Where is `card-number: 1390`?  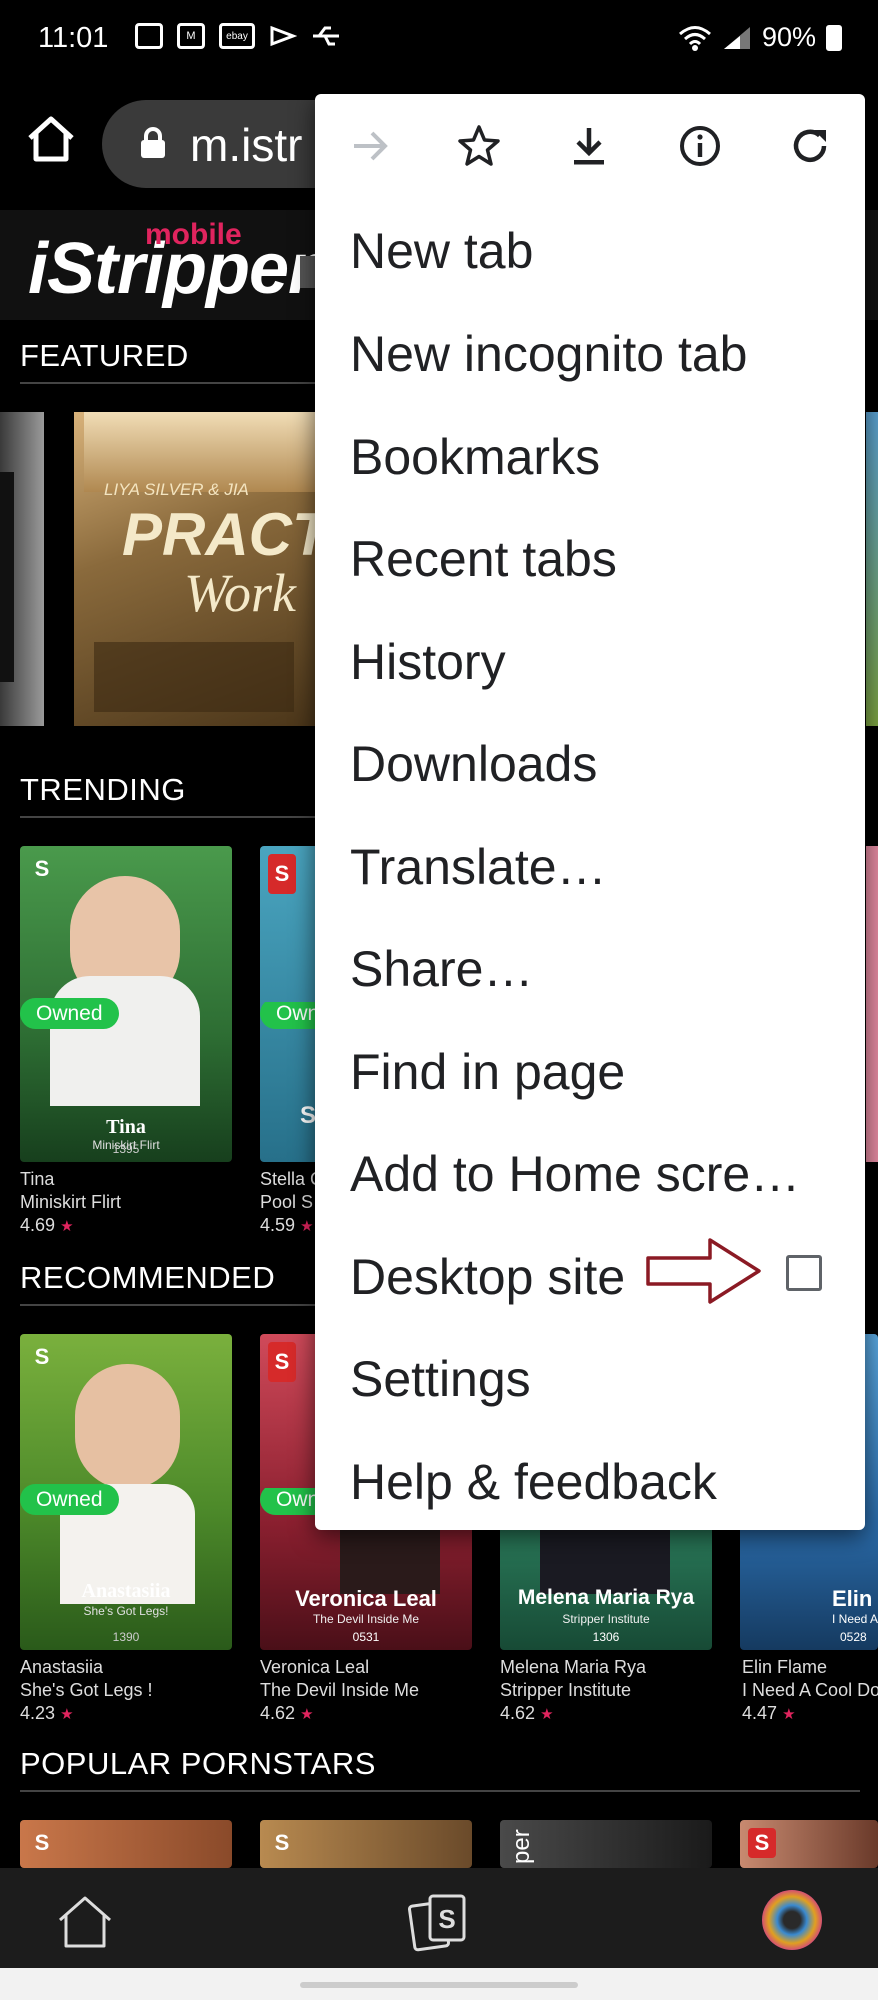 card-number: 1390 is located at coordinates (126, 1637).